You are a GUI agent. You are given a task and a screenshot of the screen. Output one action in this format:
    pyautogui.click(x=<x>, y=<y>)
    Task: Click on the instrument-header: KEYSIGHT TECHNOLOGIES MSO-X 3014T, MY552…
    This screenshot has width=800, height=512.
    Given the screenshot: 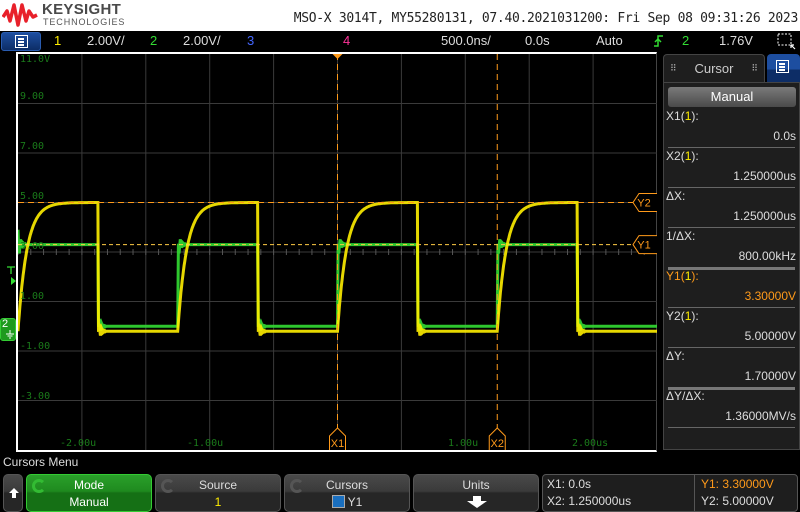 What is the action you would take?
    pyautogui.click(x=400, y=15)
    